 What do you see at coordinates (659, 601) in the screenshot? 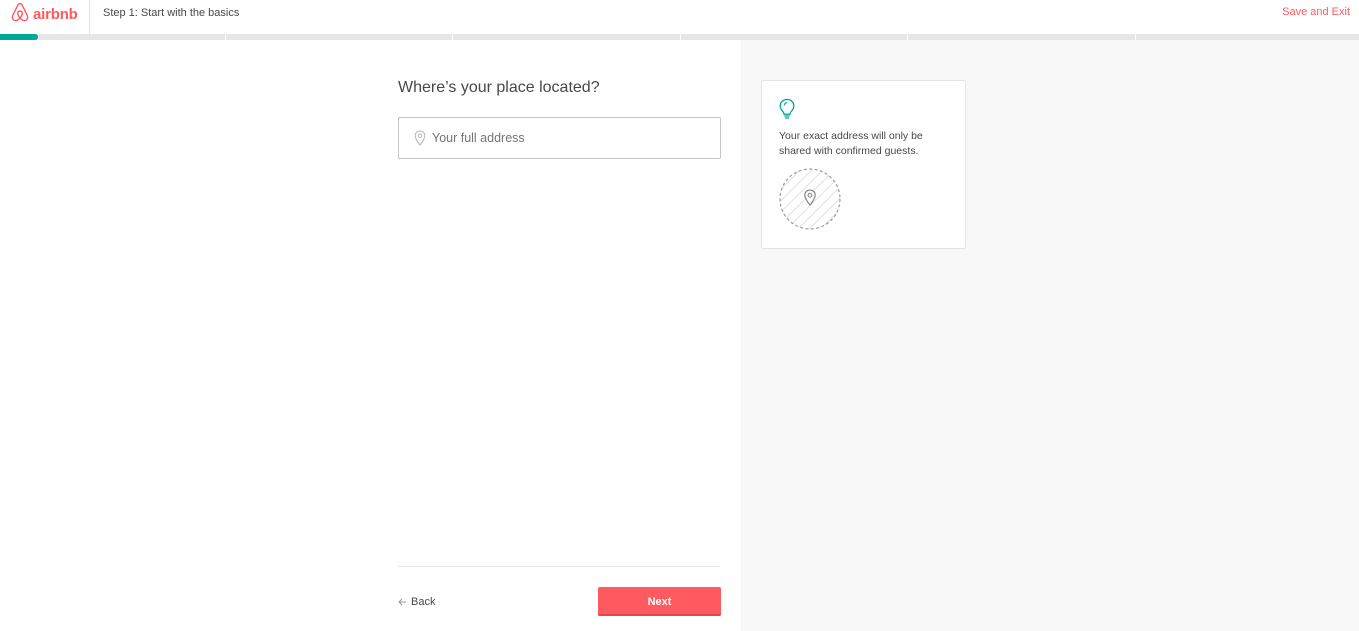
I see `next-button: Next` at bounding box center [659, 601].